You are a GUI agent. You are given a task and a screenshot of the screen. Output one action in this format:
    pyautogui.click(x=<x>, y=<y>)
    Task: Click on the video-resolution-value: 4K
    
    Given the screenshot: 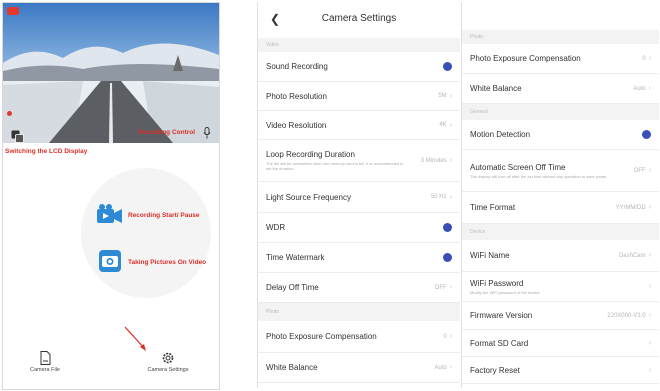 What is the action you would take?
    pyautogui.click(x=443, y=125)
    